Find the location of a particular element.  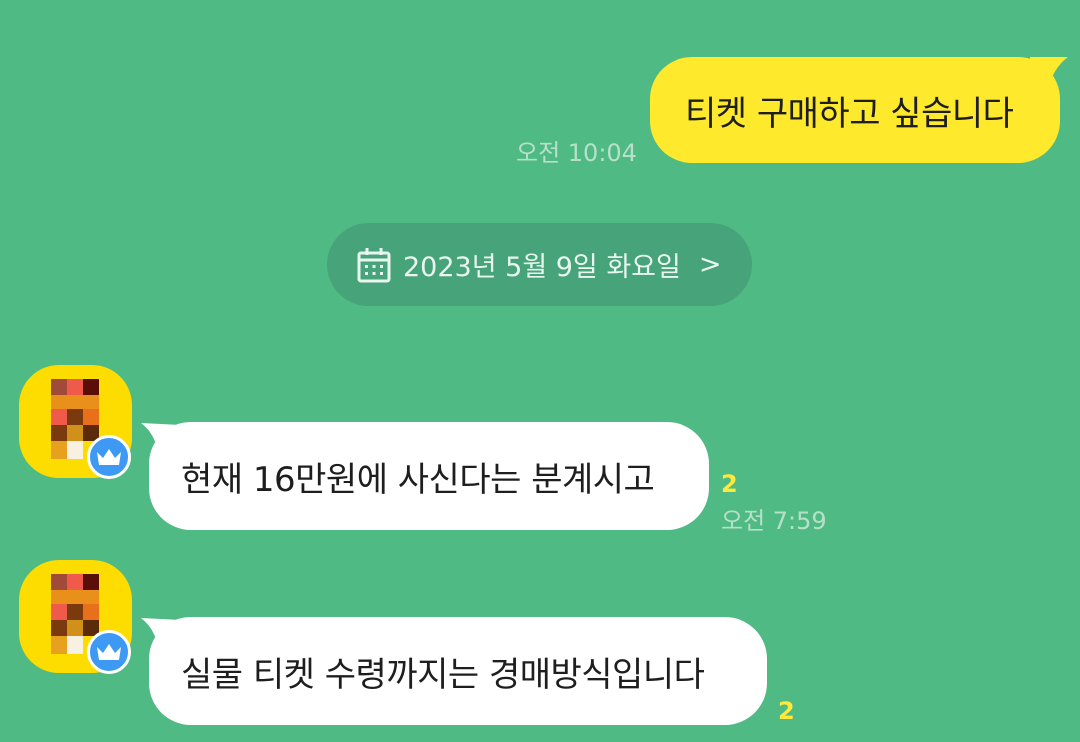

incoming-message-bubble: 실물 티켓 수령까지는 경매방식입니다 is located at coordinates (458, 671).